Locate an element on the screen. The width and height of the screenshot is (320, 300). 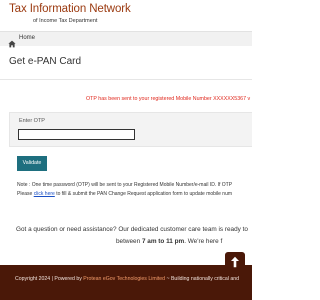
otp-panel: Enter OTP is located at coordinates (130, 129).